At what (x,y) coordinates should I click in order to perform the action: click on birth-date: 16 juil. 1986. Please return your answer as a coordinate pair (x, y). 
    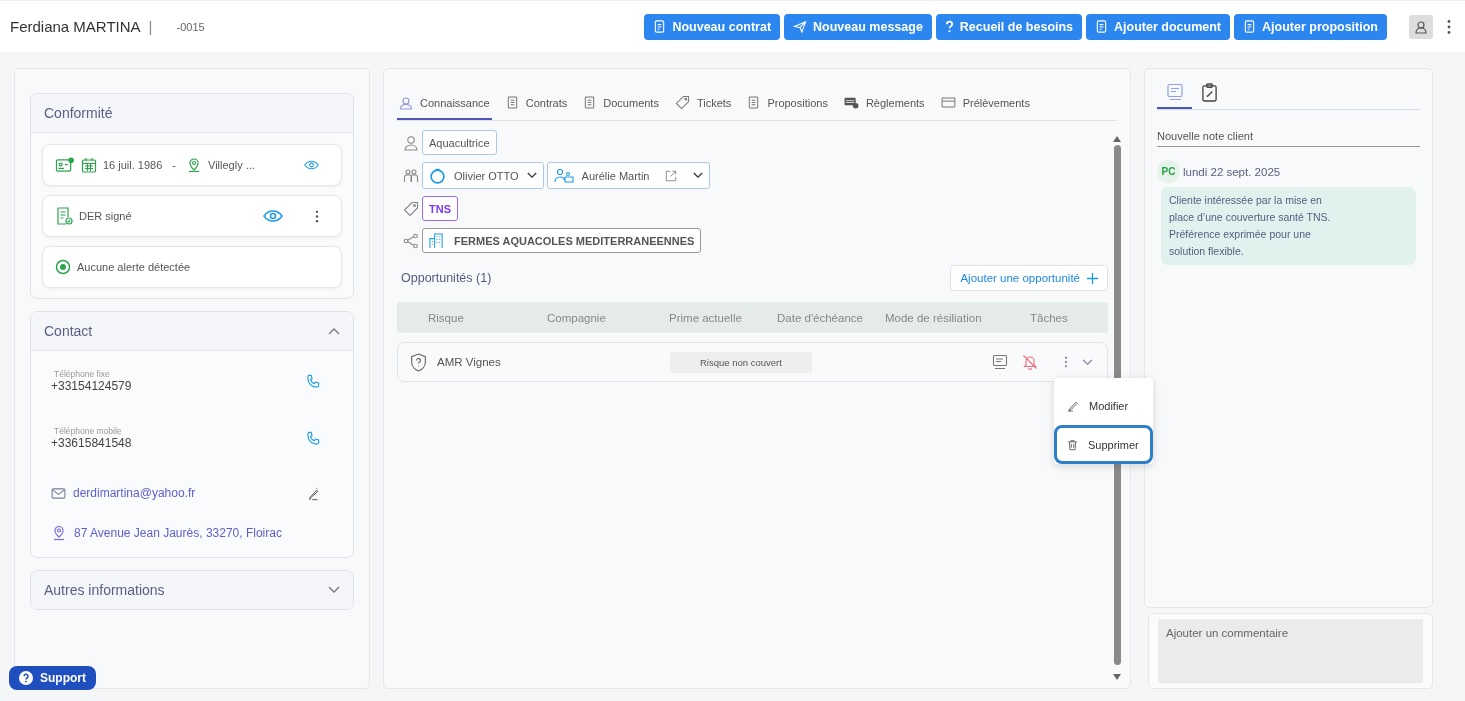
    Looking at the image, I should click on (133, 165).